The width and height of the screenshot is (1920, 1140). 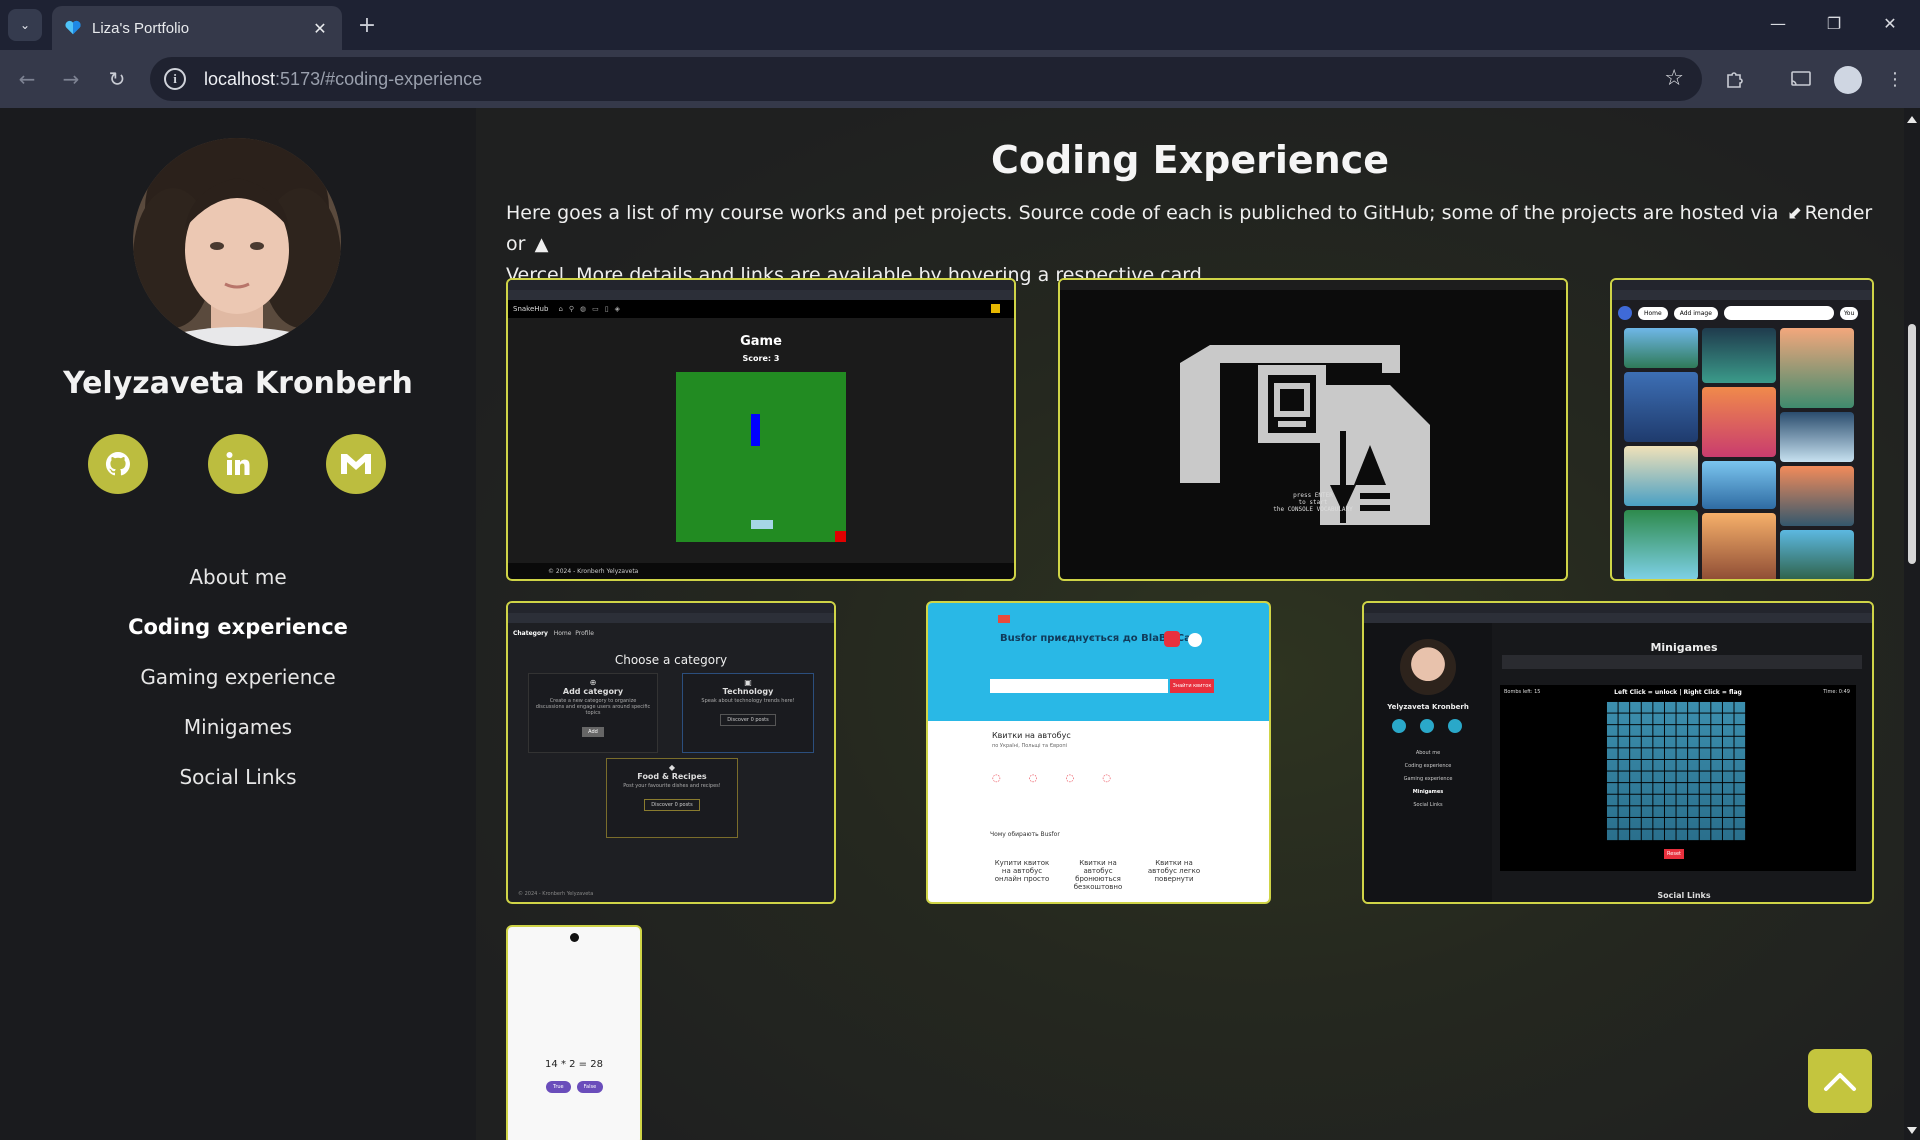 What do you see at coordinates (541, 244) in the screenshot?
I see `vercel-triangle-icon: ▲` at bounding box center [541, 244].